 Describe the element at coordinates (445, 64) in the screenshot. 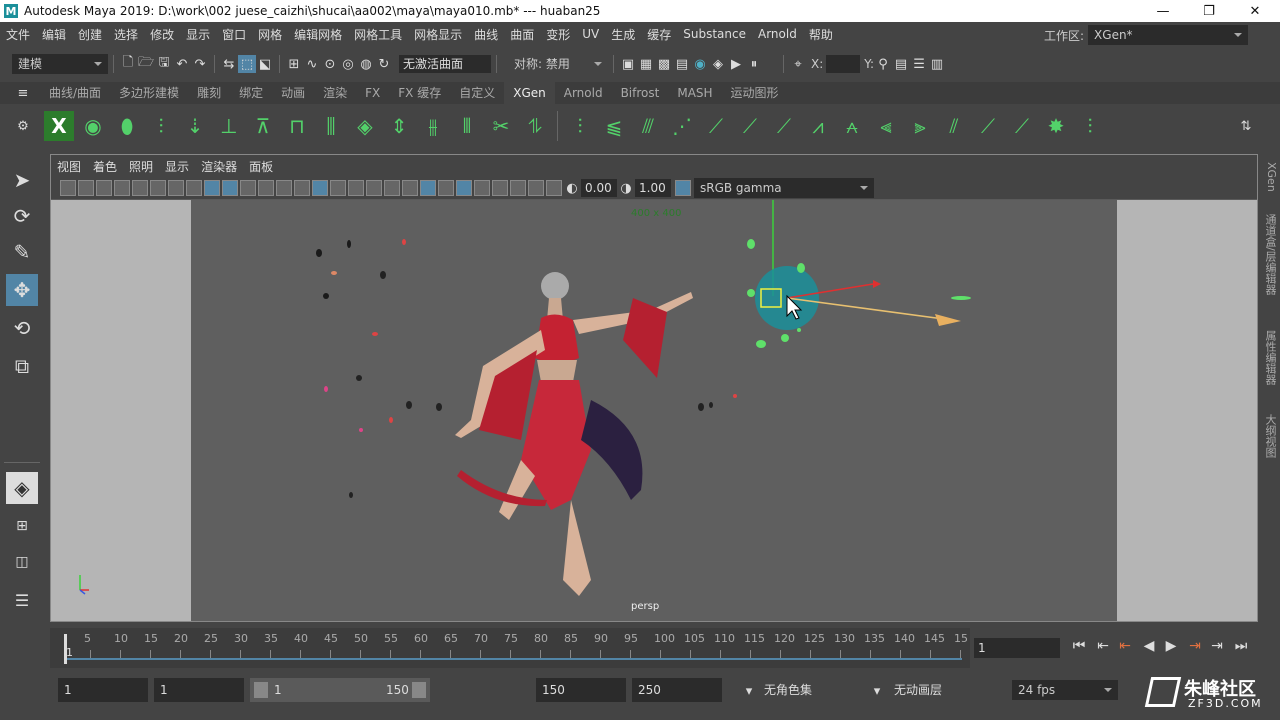

I see `live-surface-field: 无激活曲面` at that location.